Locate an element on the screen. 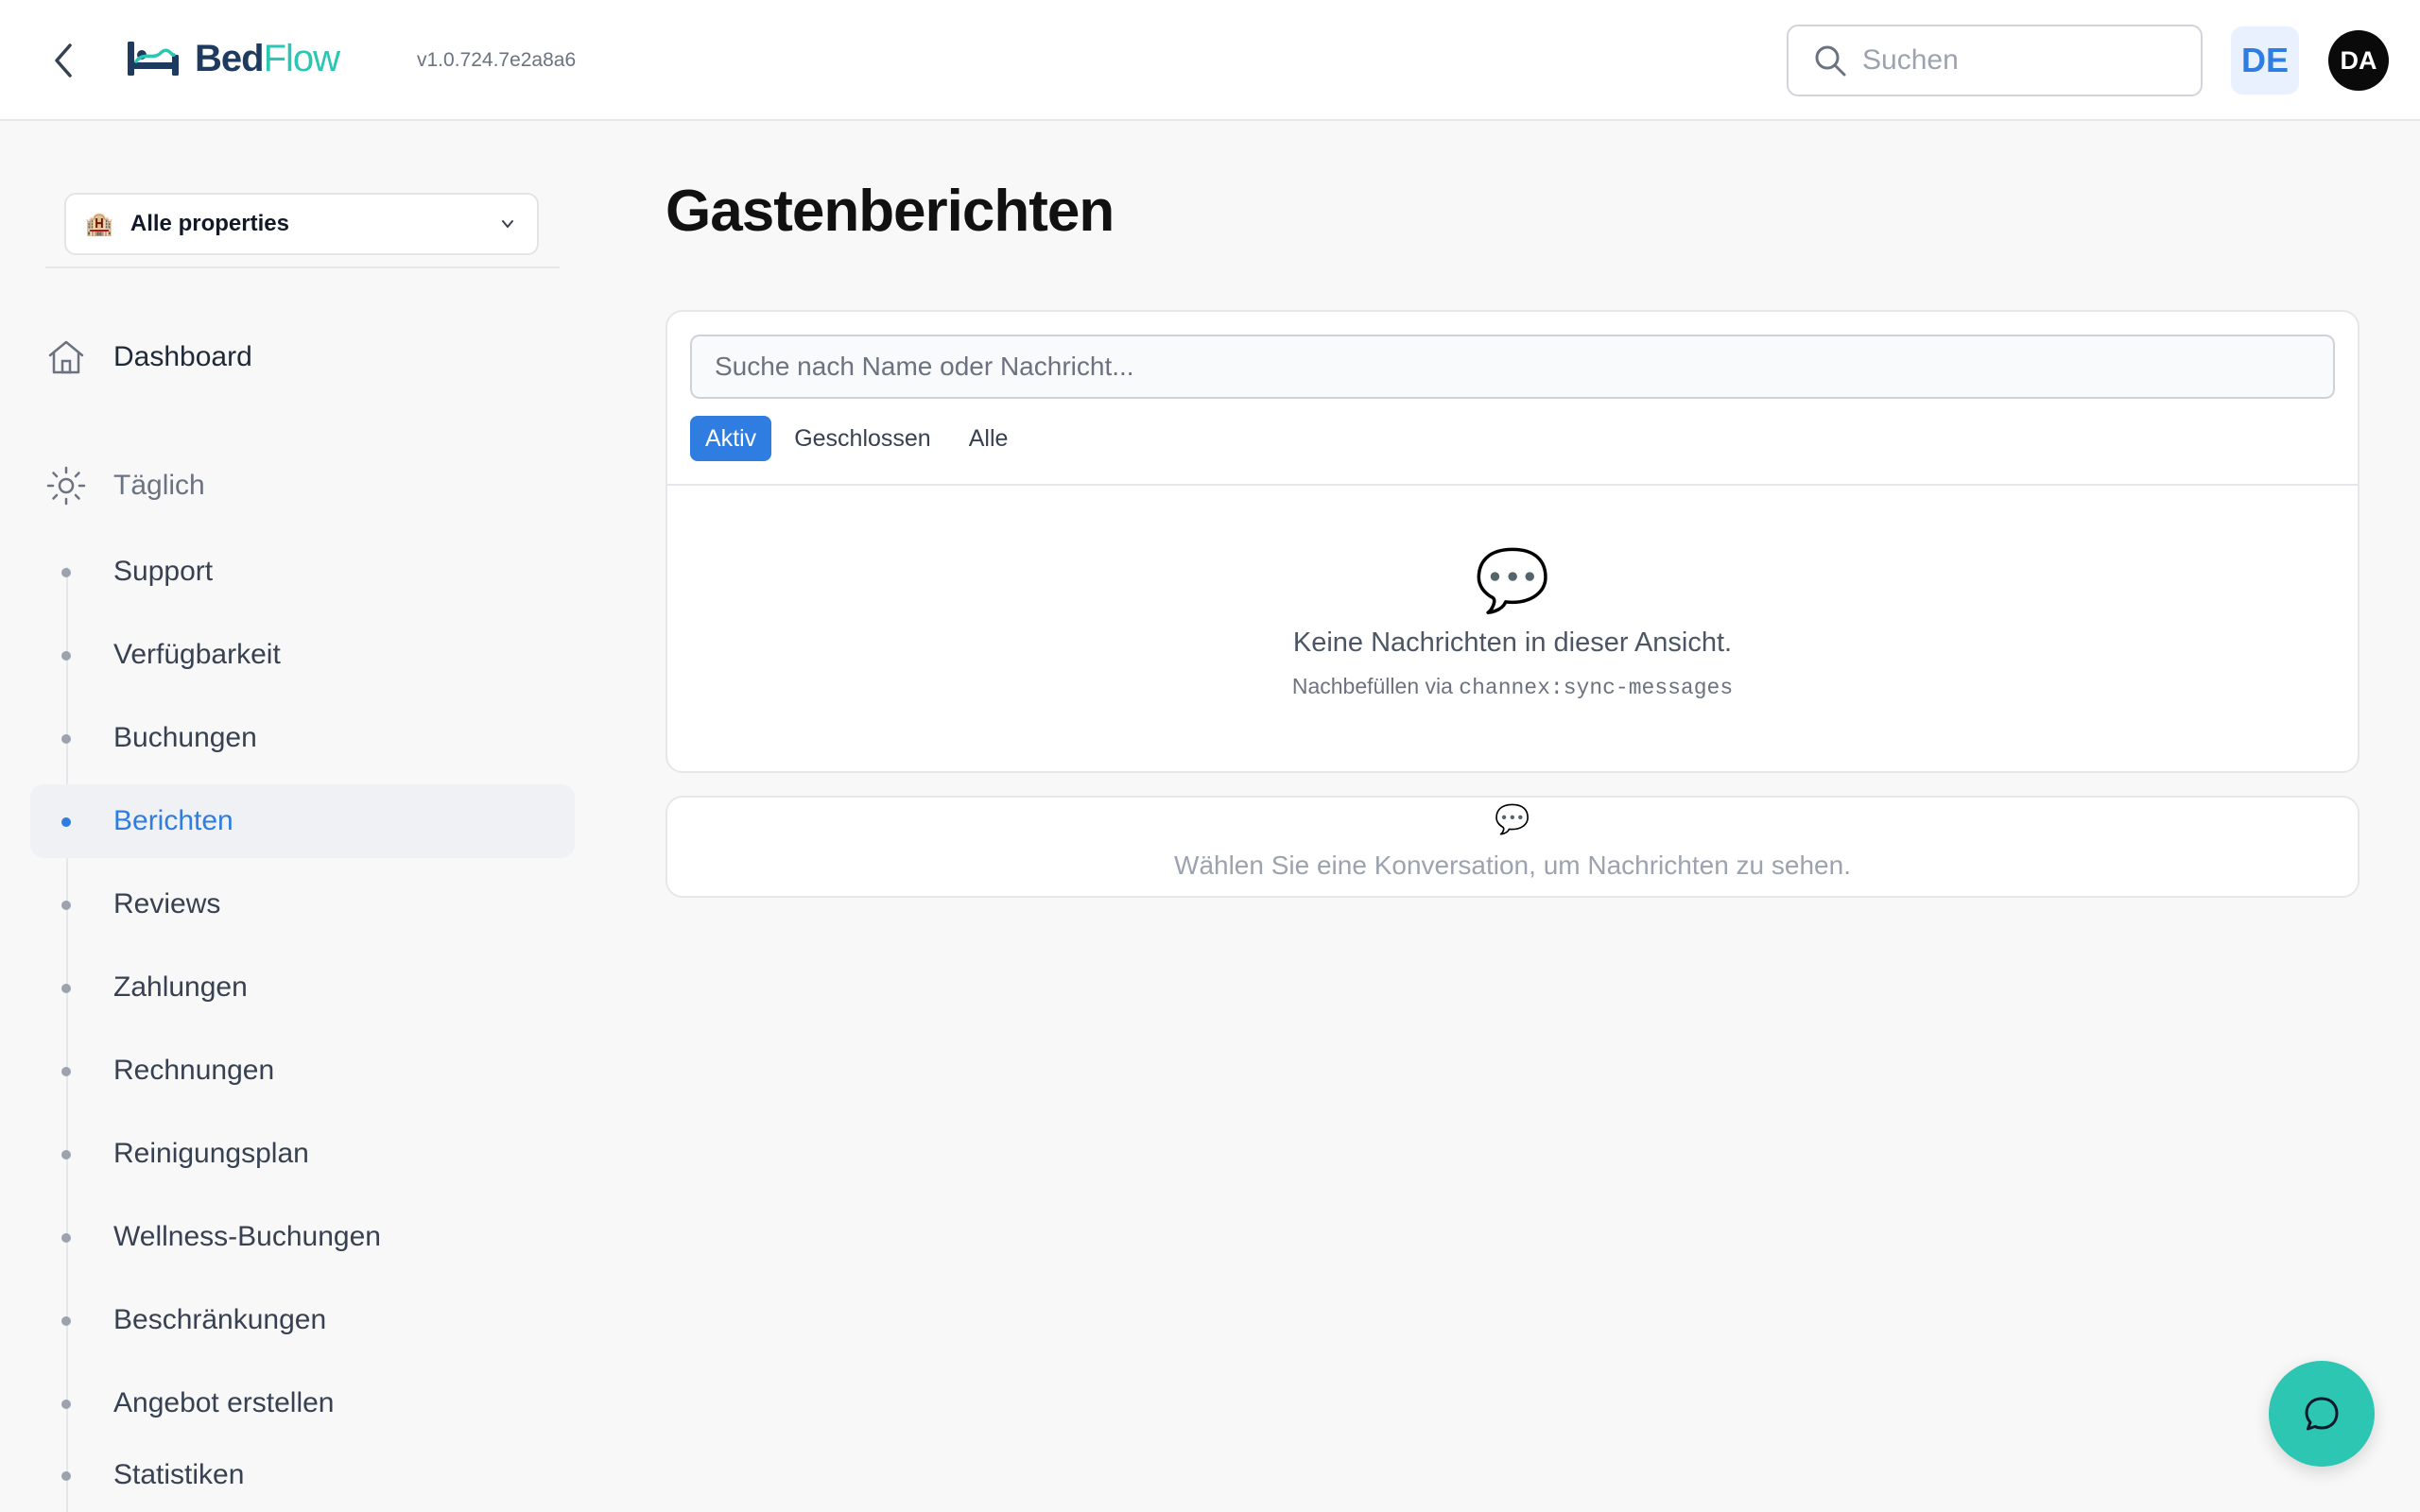  sidebar-item-restrictions: Beschränkungen is located at coordinates (302, 1320).